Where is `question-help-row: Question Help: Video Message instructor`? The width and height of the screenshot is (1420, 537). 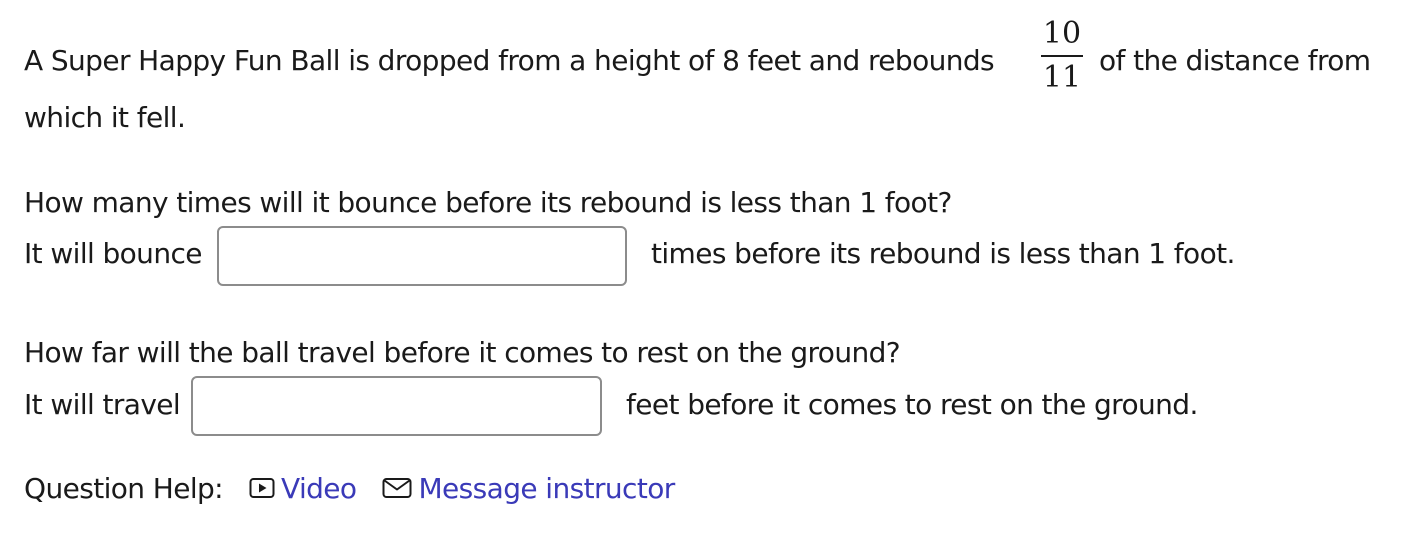 question-help-row: Question Help: Video Message instructor is located at coordinates (362, 488).